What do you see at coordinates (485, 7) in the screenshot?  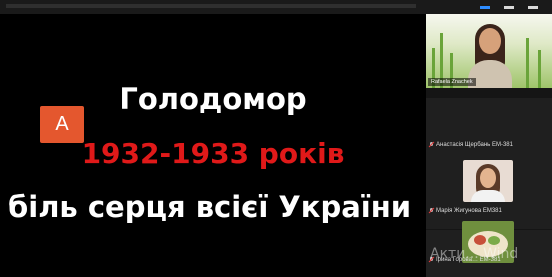 I see `view-toggle-icon` at bounding box center [485, 7].